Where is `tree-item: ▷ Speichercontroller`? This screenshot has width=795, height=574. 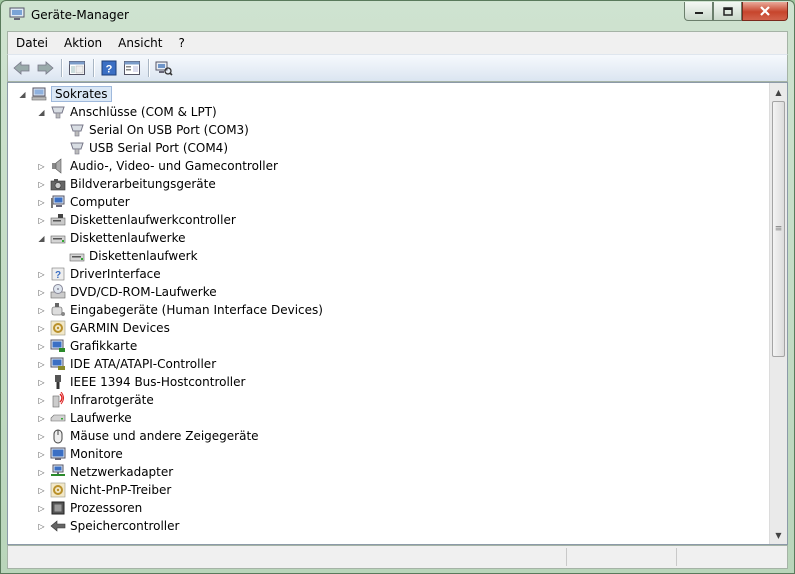
tree-item: ▷ Speichercontroller is located at coordinates (108, 526).